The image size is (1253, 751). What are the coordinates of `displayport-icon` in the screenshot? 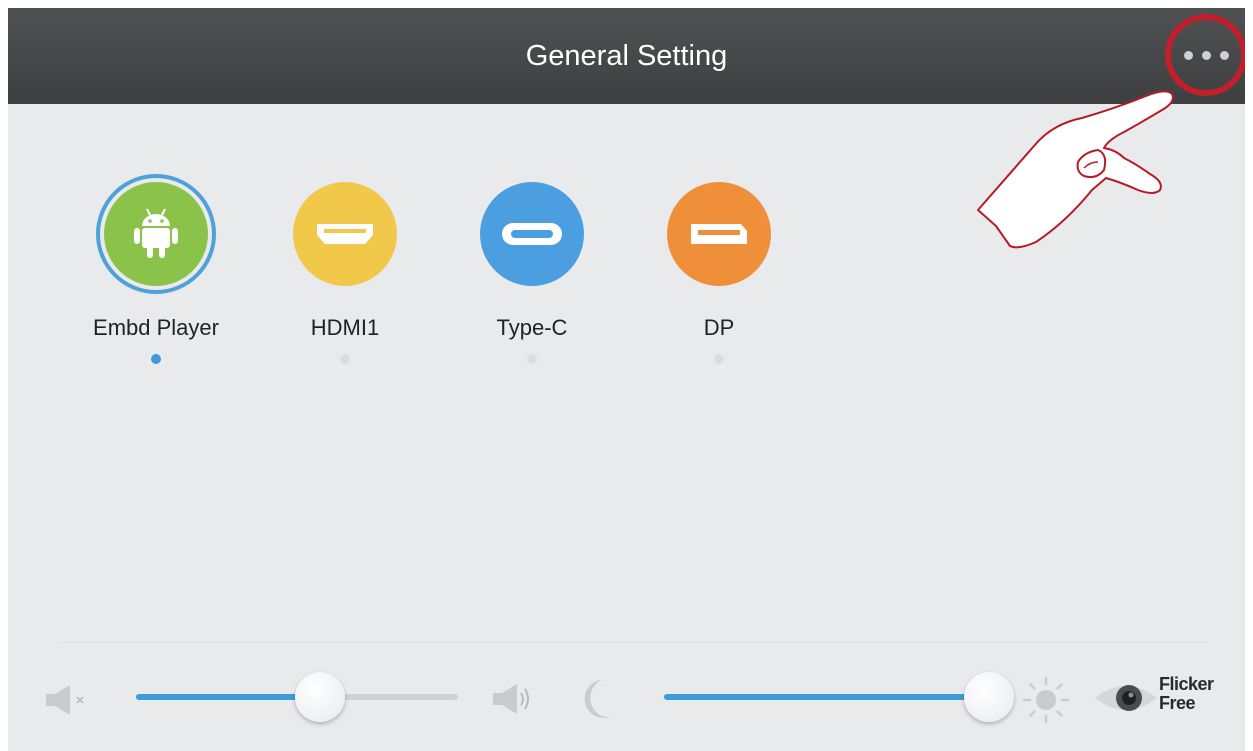 It's located at (719, 234).